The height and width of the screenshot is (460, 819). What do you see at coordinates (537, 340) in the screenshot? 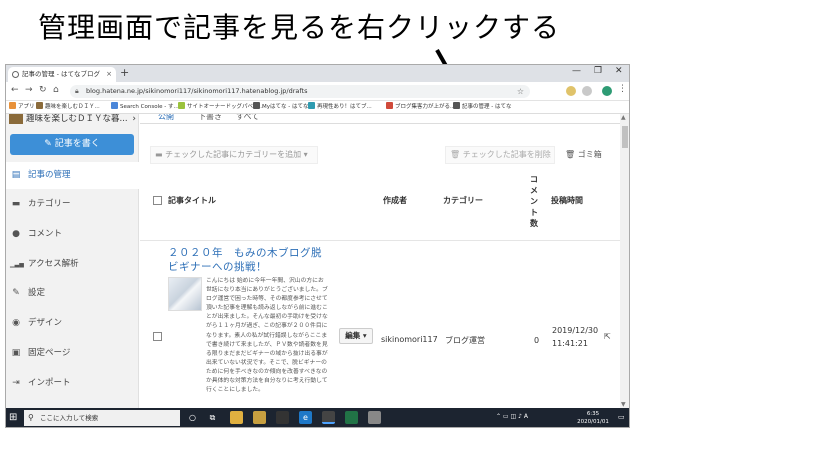
I see `post-comment-count: 0` at bounding box center [537, 340].